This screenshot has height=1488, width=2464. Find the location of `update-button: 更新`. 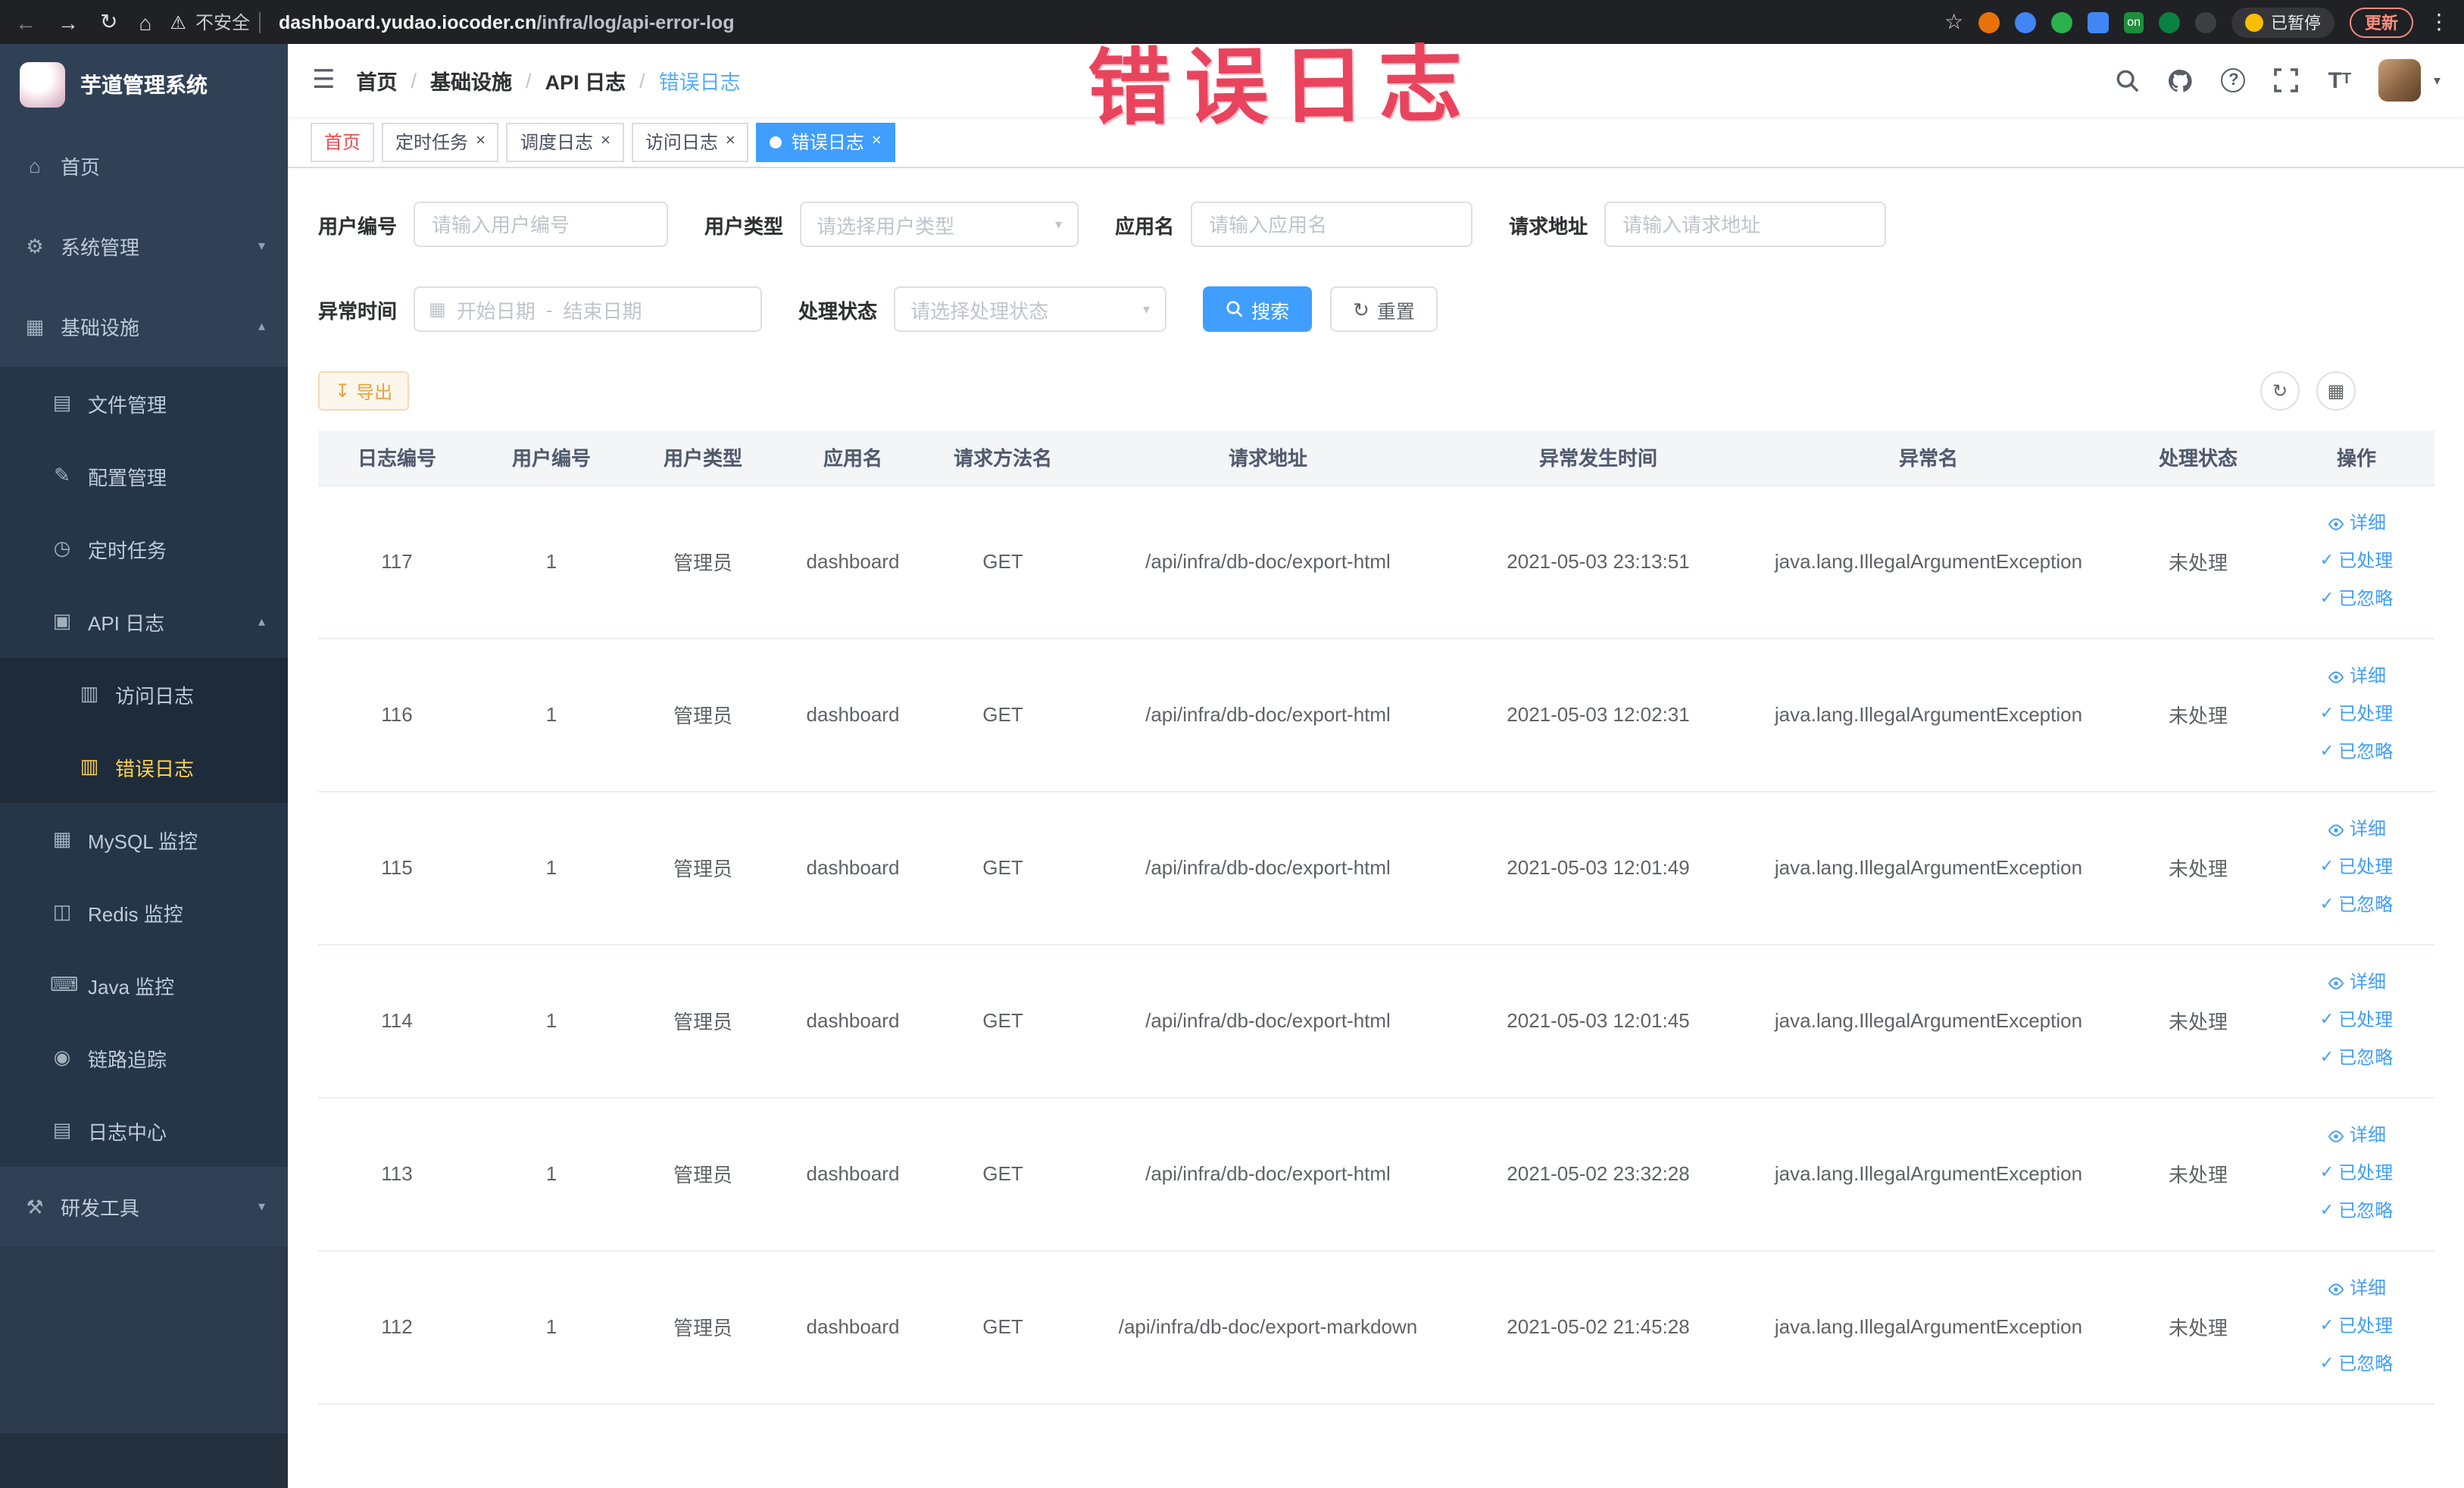

update-button: 更新 is located at coordinates (2381, 22).